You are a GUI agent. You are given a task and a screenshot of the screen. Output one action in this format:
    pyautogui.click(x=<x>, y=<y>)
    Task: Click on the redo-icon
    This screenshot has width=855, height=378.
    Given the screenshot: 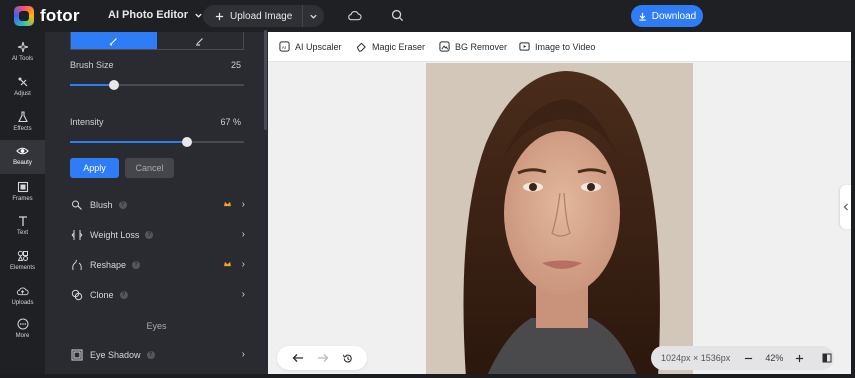 What is the action you would take?
    pyautogui.click(x=323, y=358)
    